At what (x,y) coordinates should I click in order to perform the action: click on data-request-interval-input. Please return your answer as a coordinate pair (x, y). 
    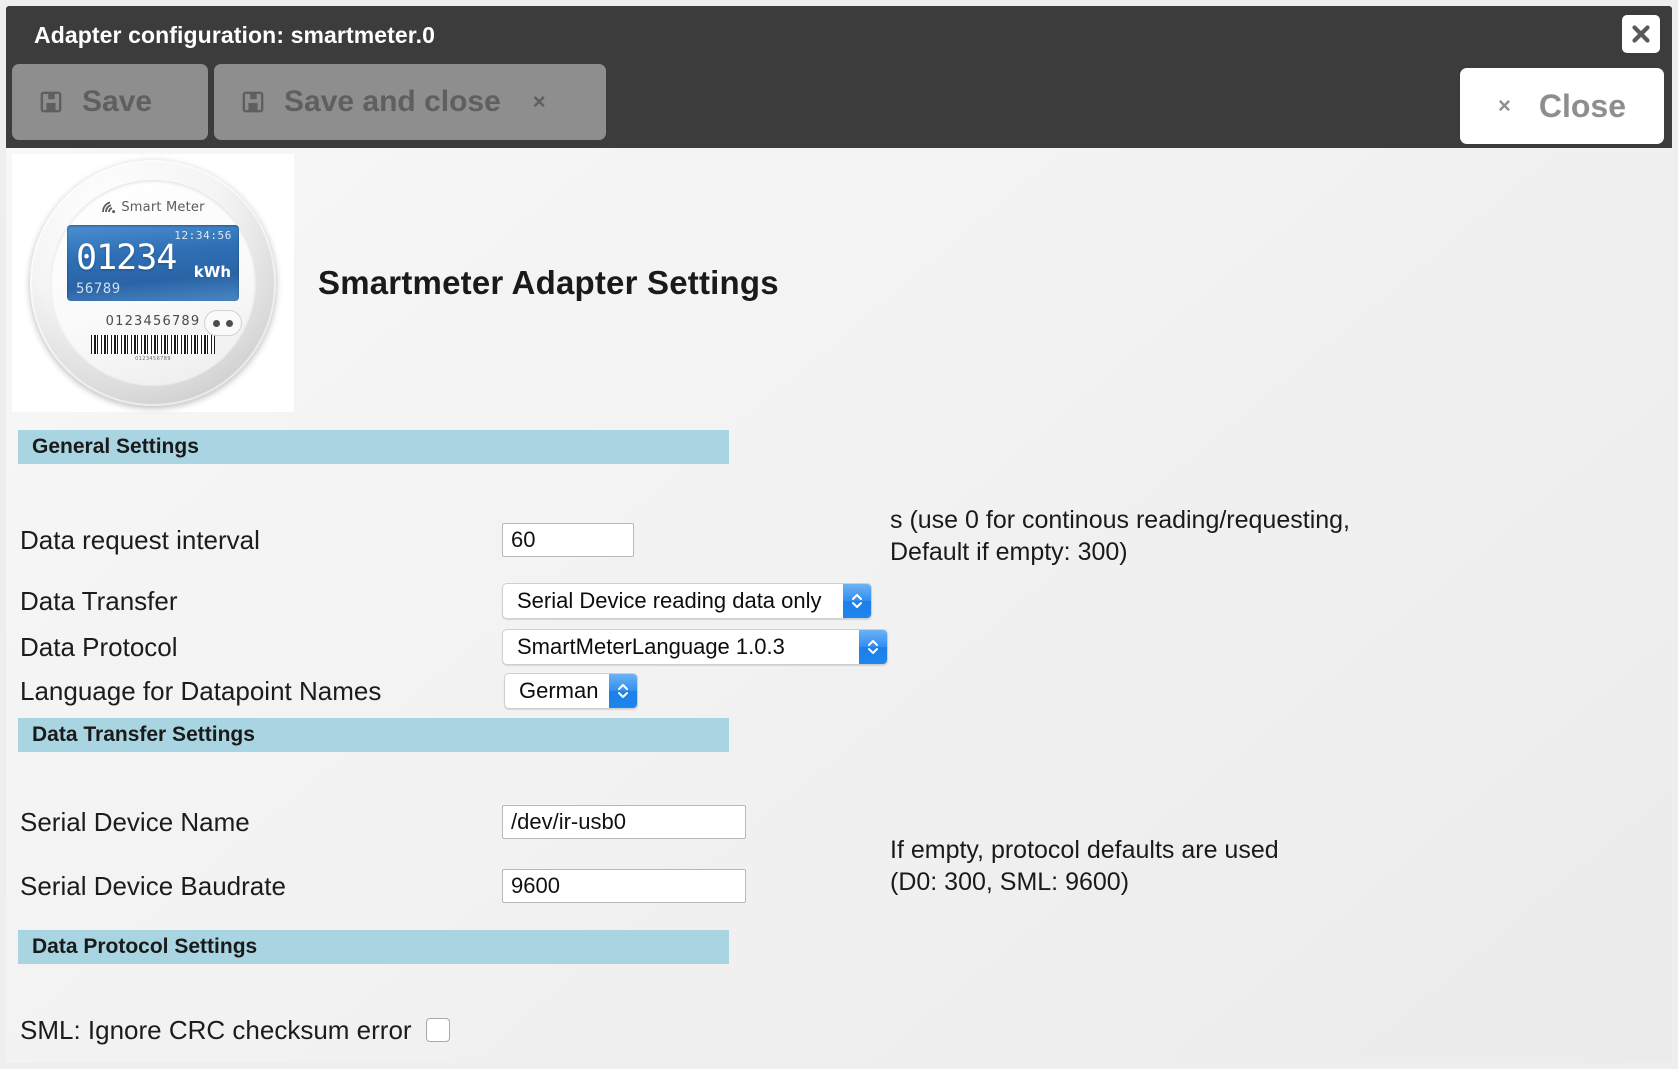
    Looking at the image, I should click on (568, 540).